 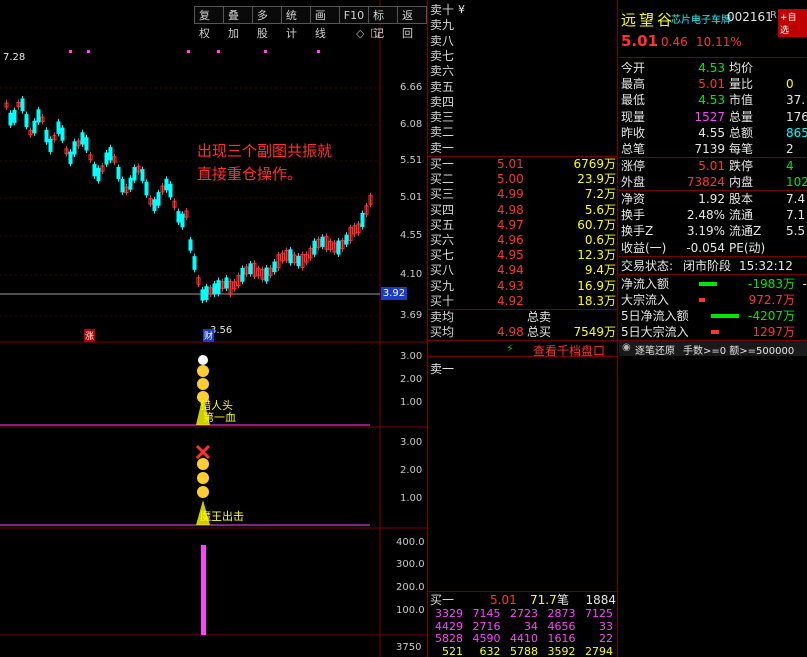 What do you see at coordinates (738, 349) in the screenshot?
I see `tick-filter: 手数>=0 额>=500000` at bounding box center [738, 349].